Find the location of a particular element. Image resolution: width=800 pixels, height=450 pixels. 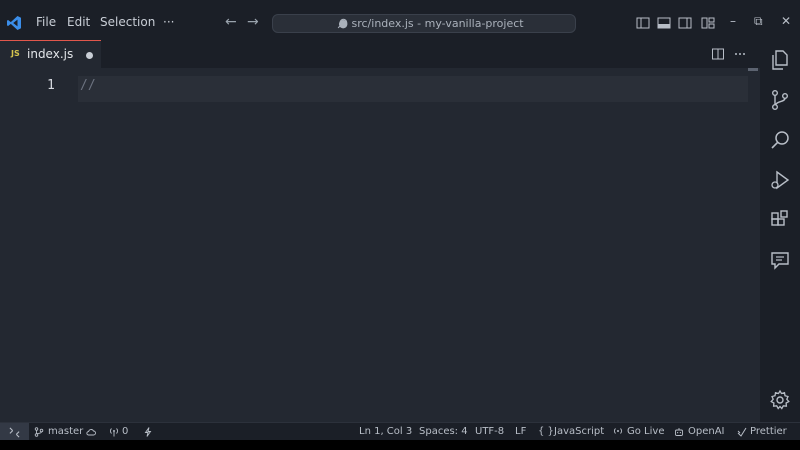

lightning-icon is located at coordinates (148, 432).